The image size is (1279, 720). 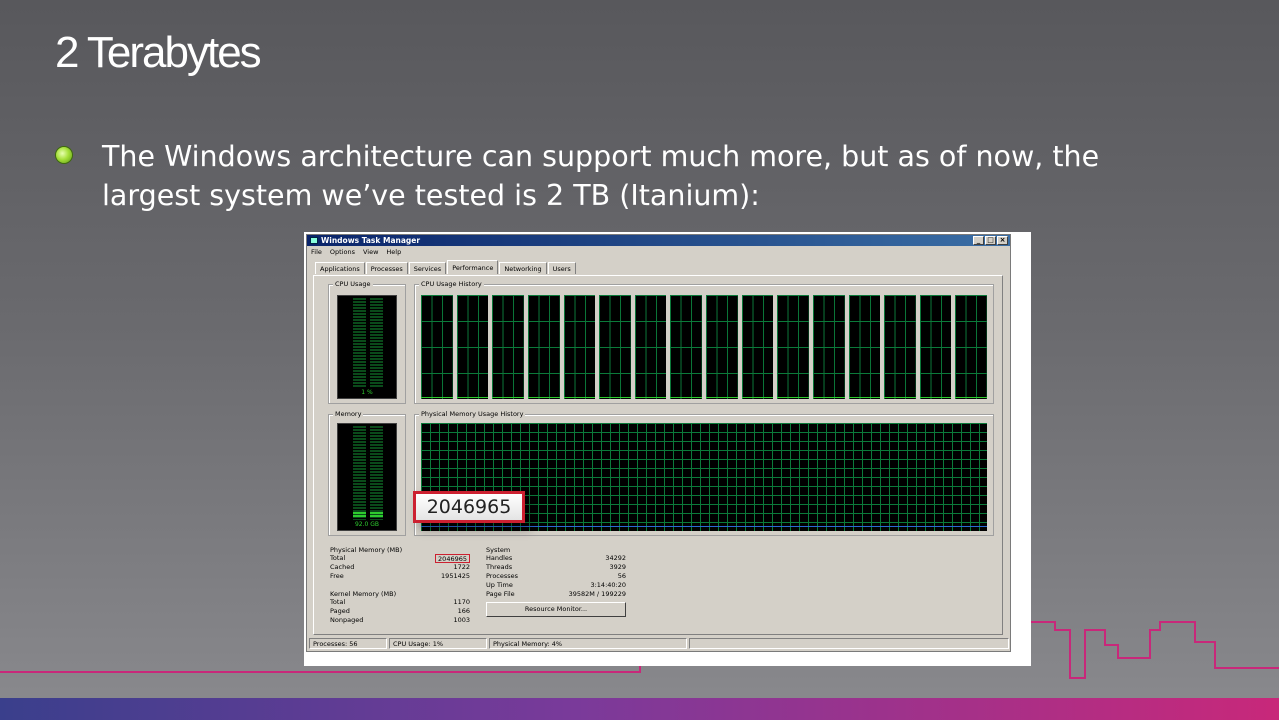 What do you see at coordinates (461, 567) in the screenshot?
I see `info-value: 1722` at bounding box center [461, 567].